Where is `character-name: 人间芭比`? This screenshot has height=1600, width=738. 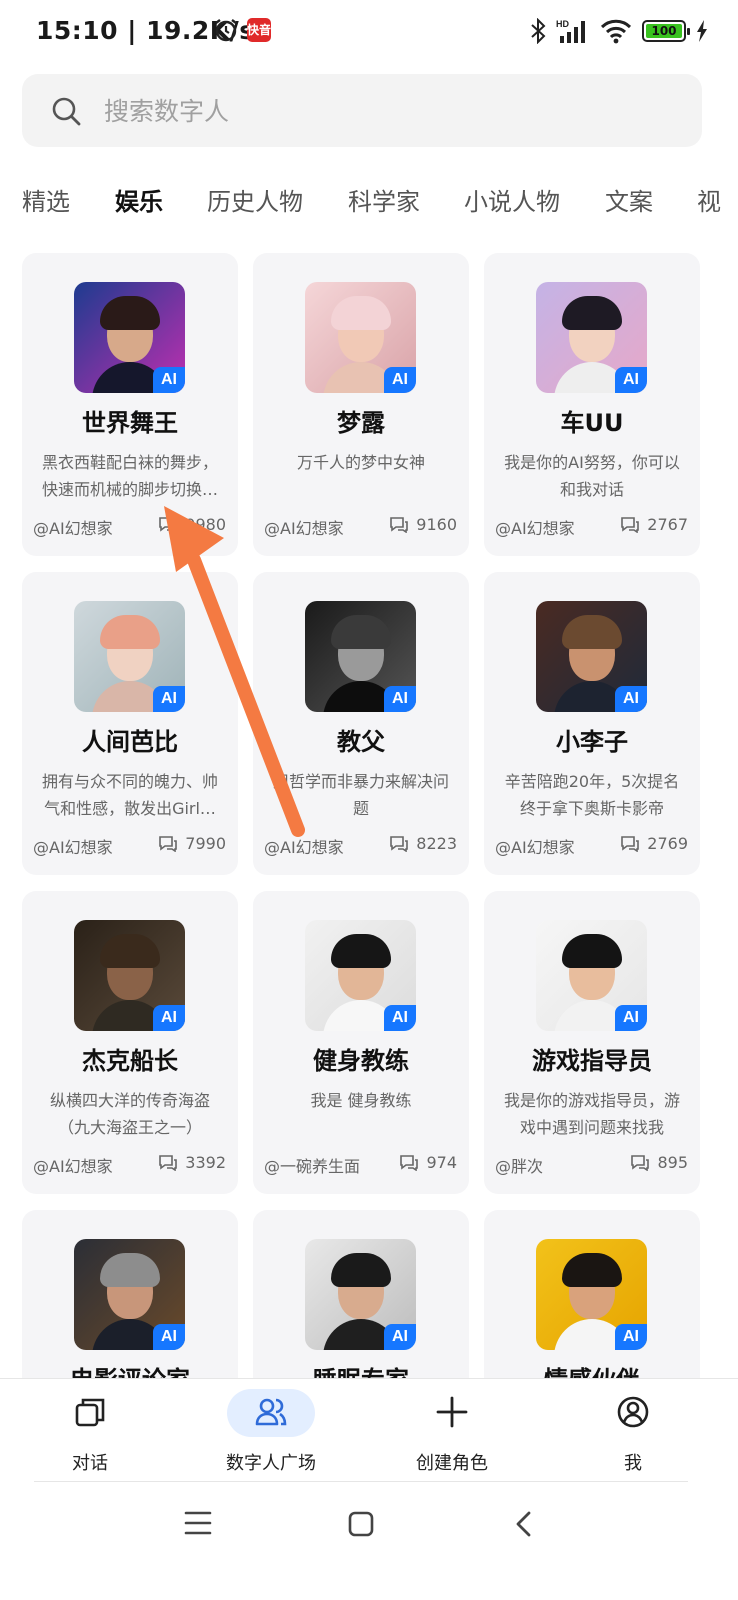
character-name: 人间芭比 is located at coordinates (130, 742).